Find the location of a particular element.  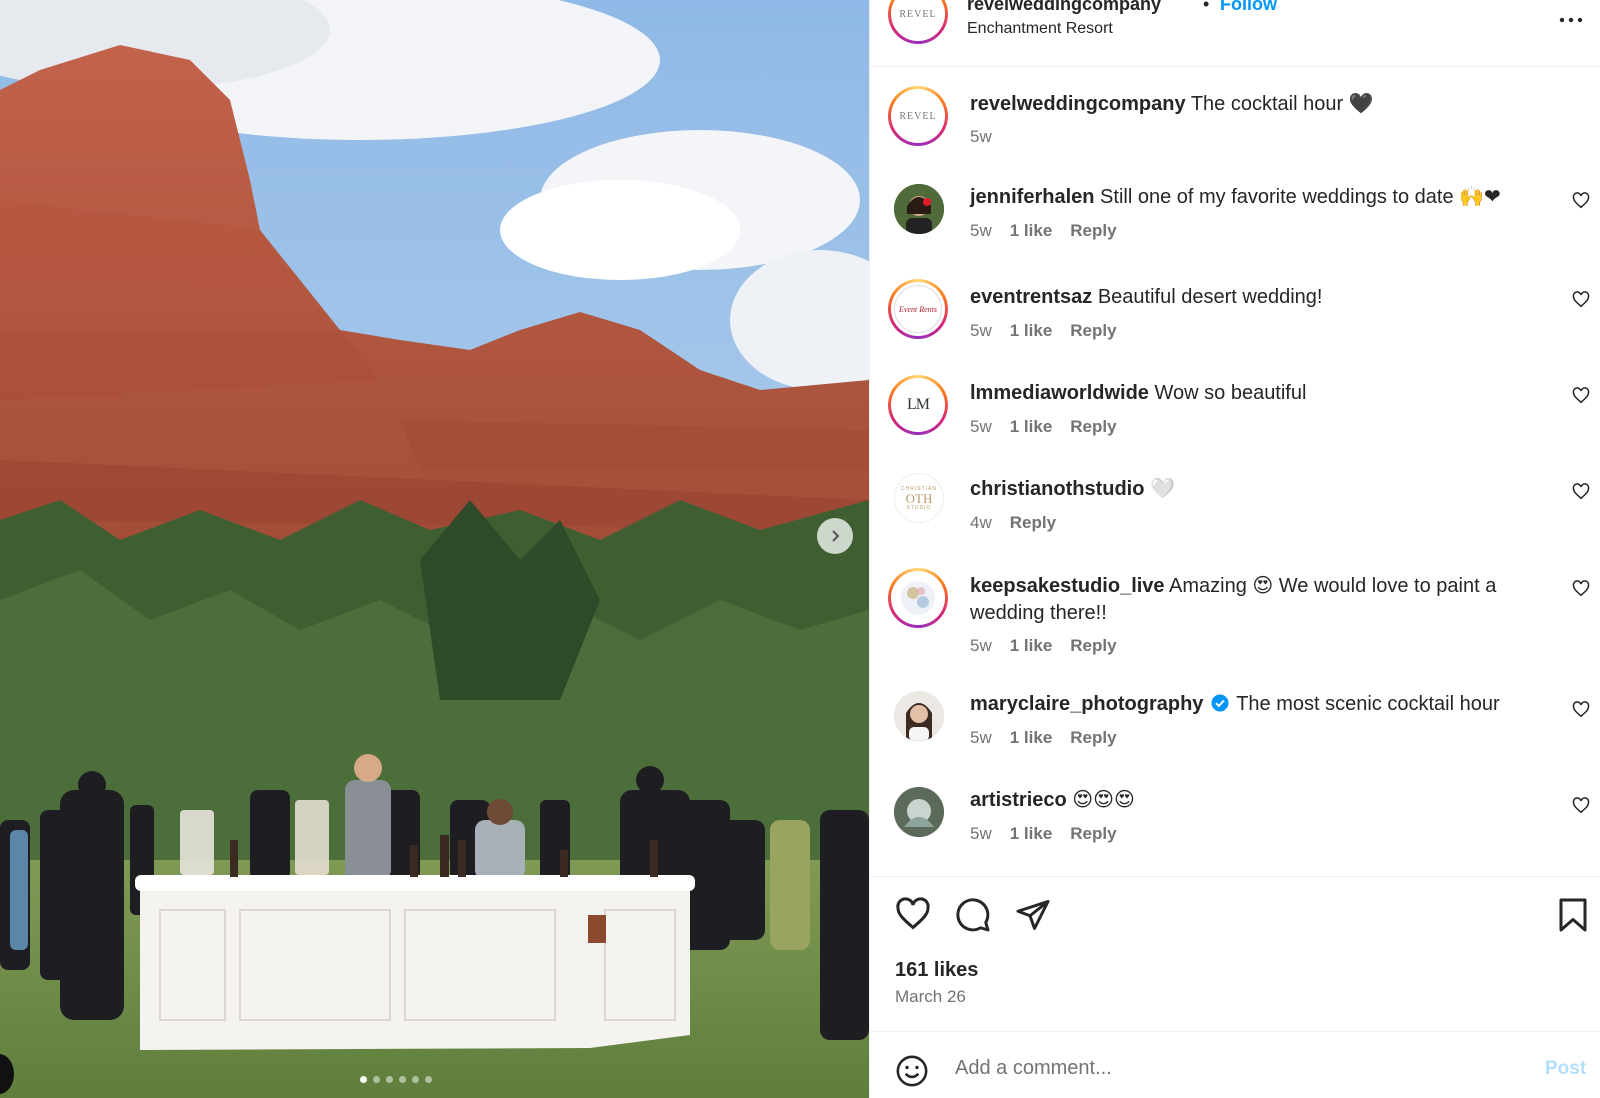

comment-button is located at coordinates (973, 917).